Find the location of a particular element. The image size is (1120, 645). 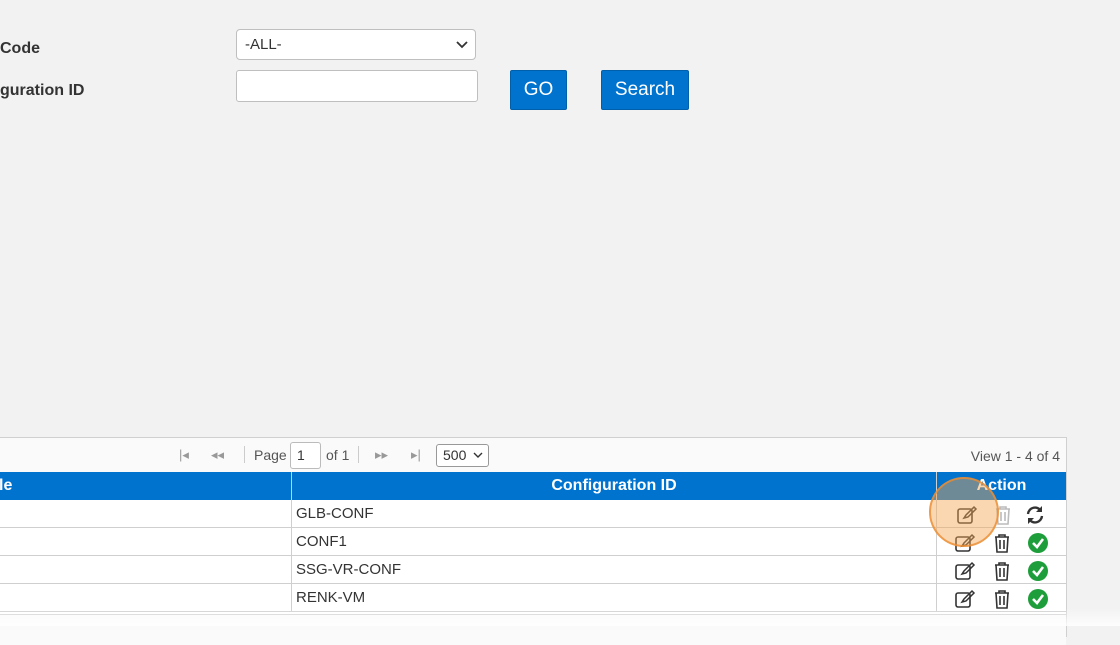

column-header-code: le is located at coordinates (145, 486).